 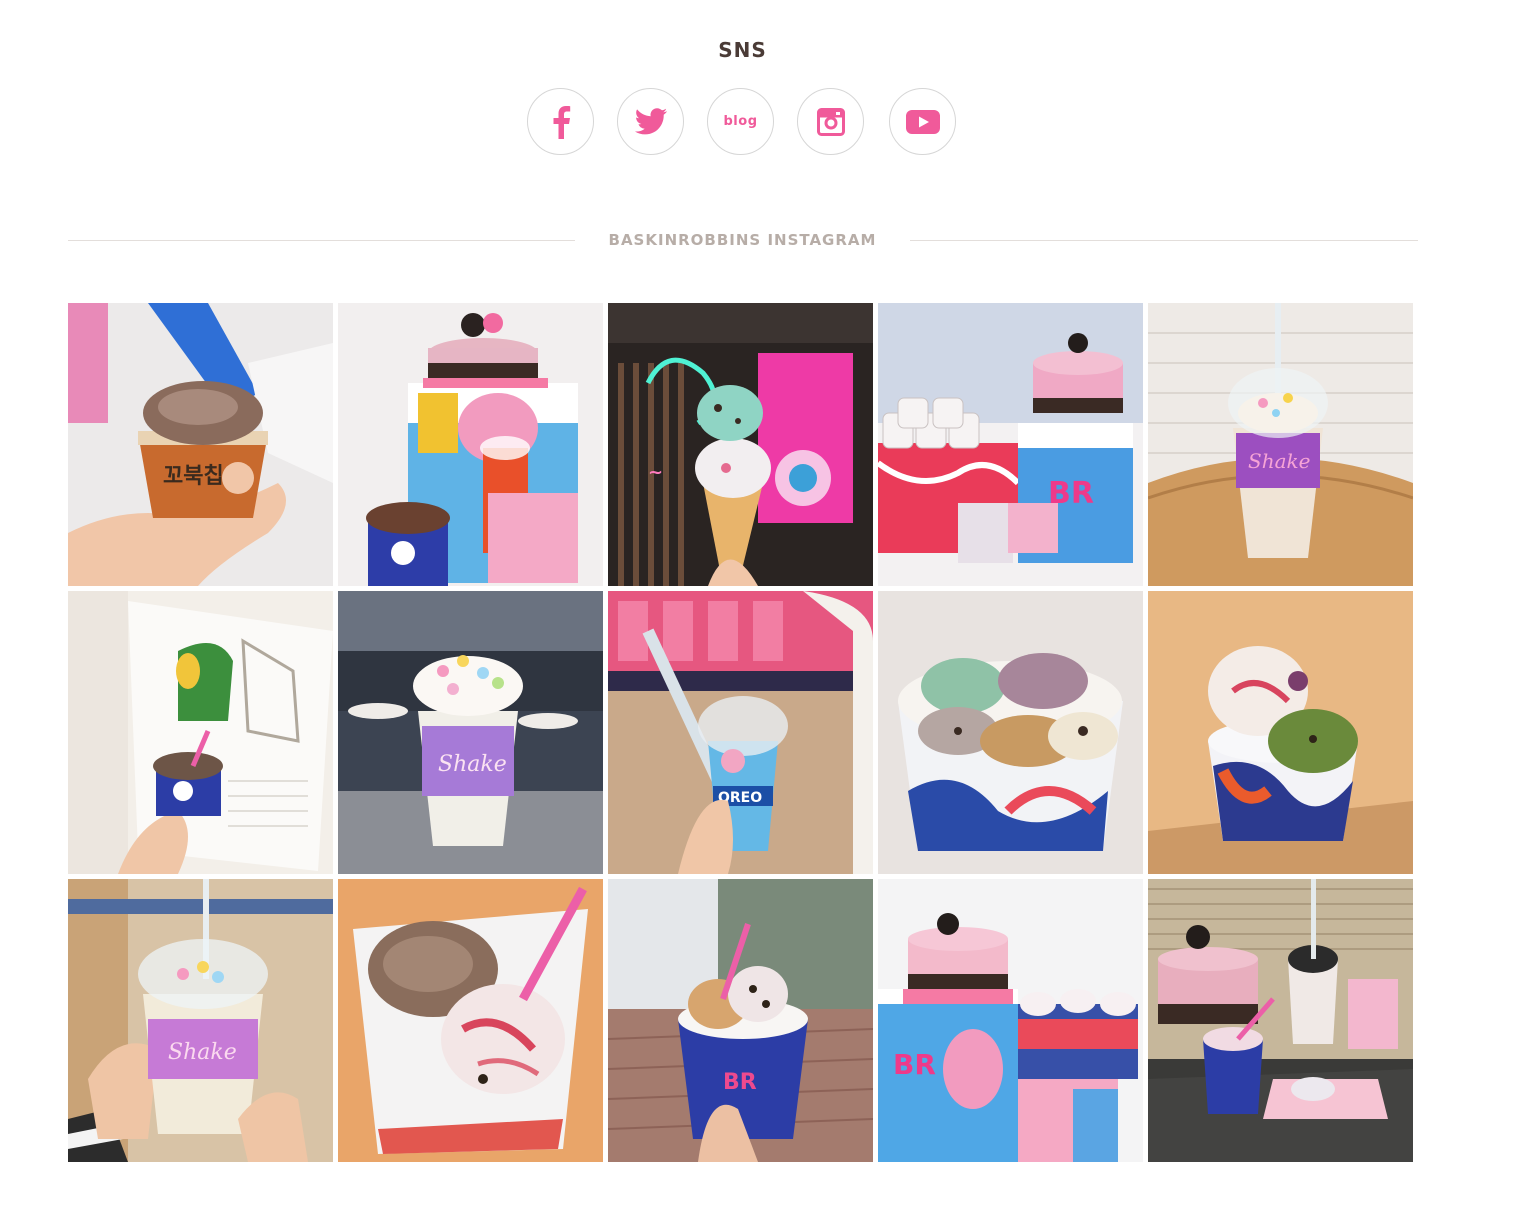 I want to click on facebook-icon, so click(x=561, y=122).